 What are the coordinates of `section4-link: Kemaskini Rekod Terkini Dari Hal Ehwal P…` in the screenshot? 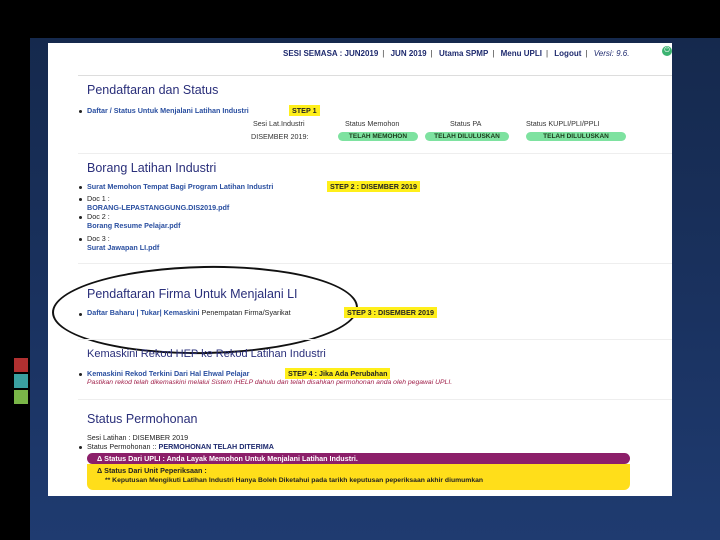 It's located at (168, 373).